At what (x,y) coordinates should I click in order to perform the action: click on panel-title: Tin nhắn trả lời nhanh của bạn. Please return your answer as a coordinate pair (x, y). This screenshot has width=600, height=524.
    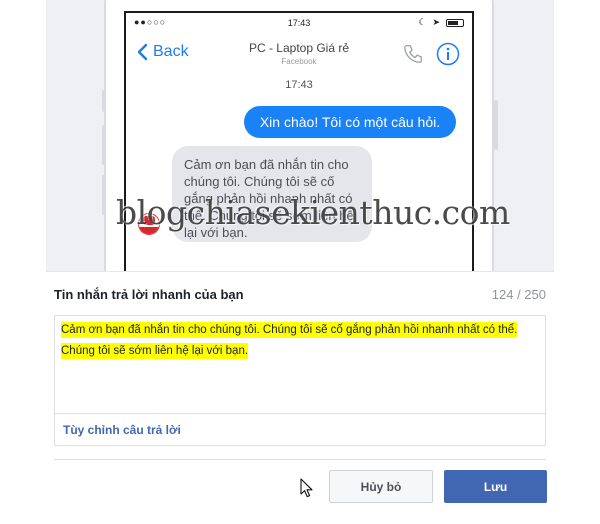
    Looking at the image, I should click on (149, 294).